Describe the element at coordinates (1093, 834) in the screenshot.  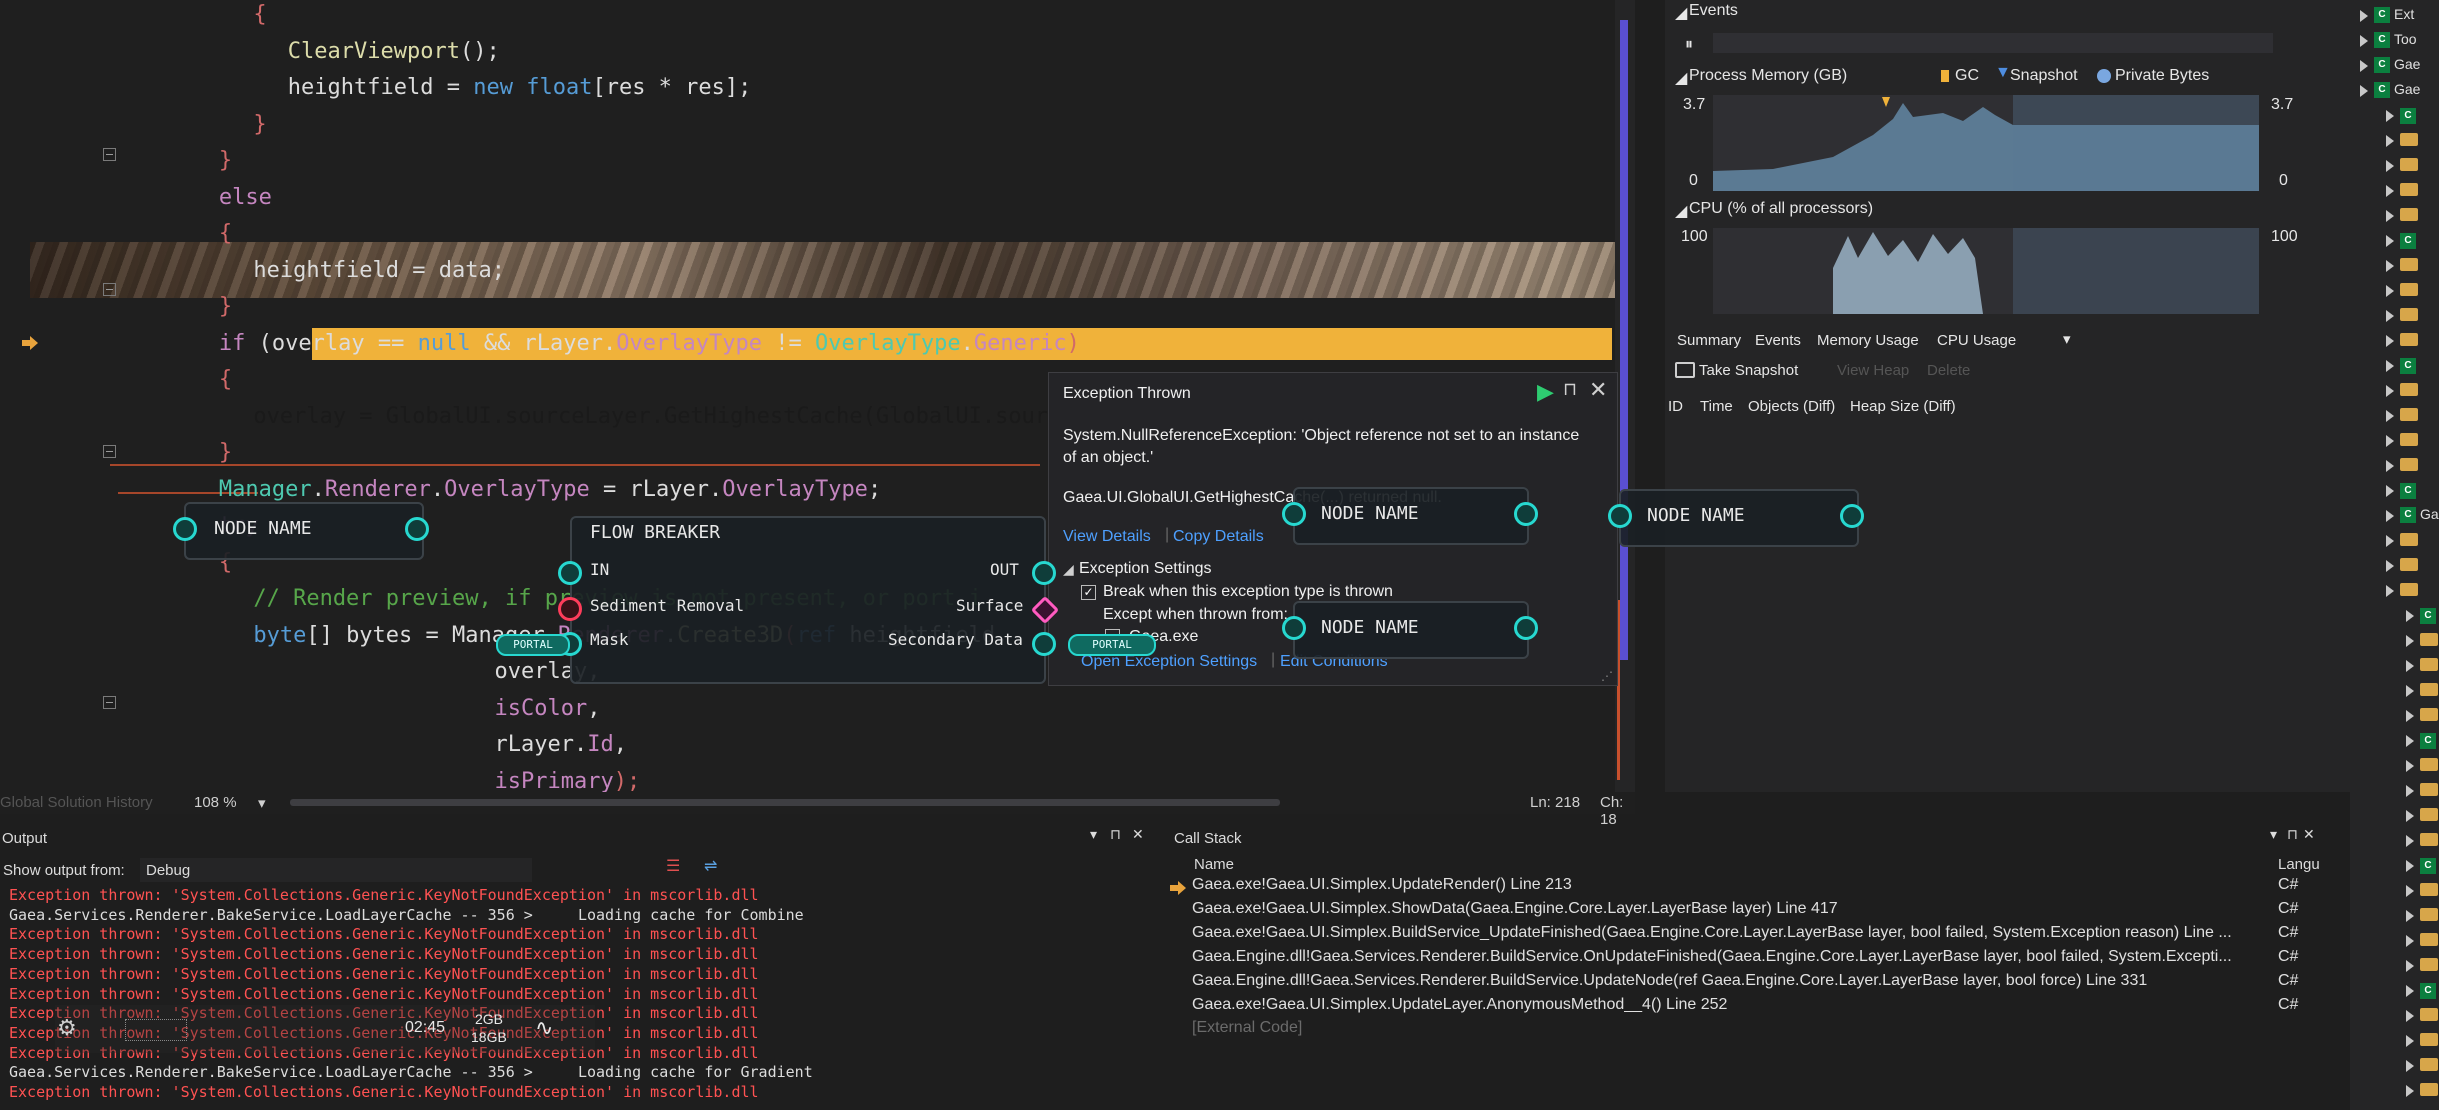
I see `output-dropdown-icon: ▾` at that location.